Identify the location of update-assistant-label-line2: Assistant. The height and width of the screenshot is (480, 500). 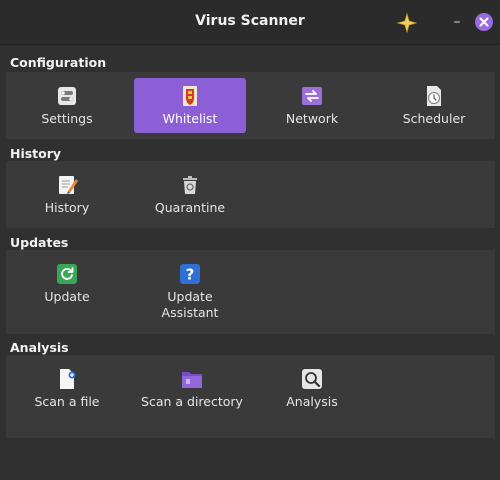
(190, 312).